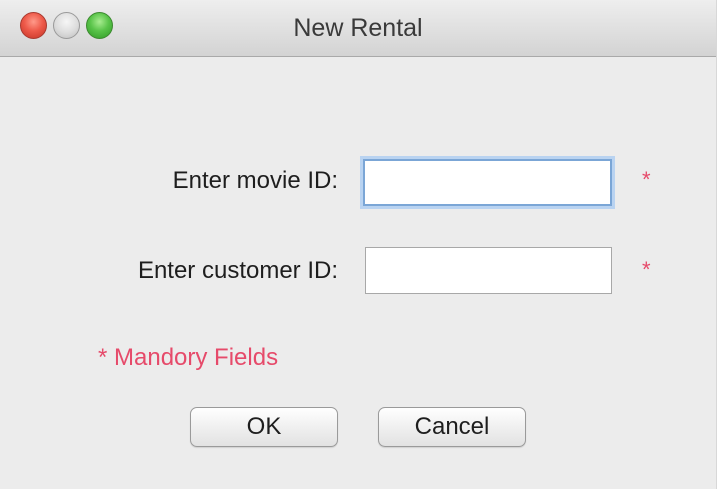 This screenshot has height=489, width=717. I want to click on movie-id-label: Enter movie ID:, so click(255, 180).